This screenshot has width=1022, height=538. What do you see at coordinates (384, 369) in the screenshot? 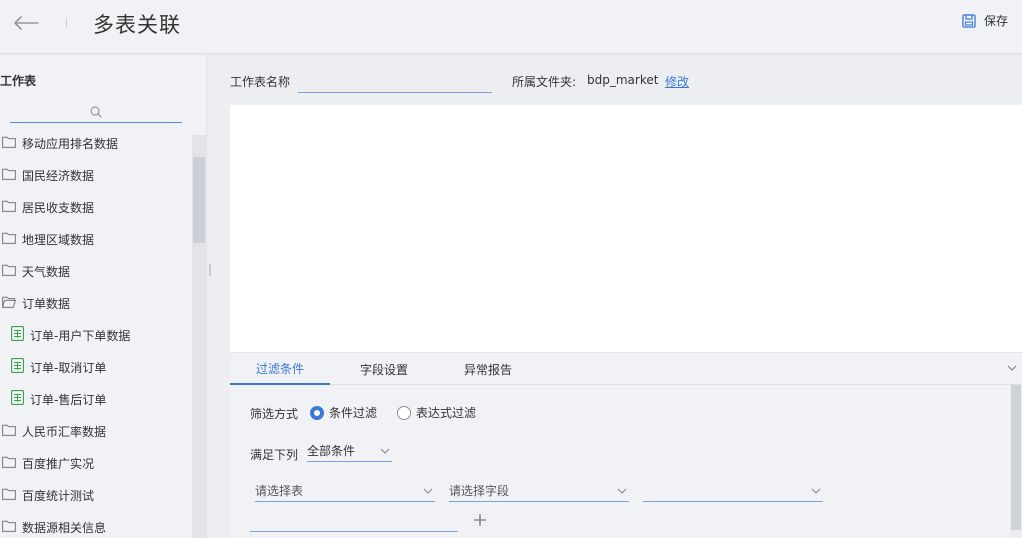
I see `tab-field-settings: 字段设置` at bounding box center [384, 369].